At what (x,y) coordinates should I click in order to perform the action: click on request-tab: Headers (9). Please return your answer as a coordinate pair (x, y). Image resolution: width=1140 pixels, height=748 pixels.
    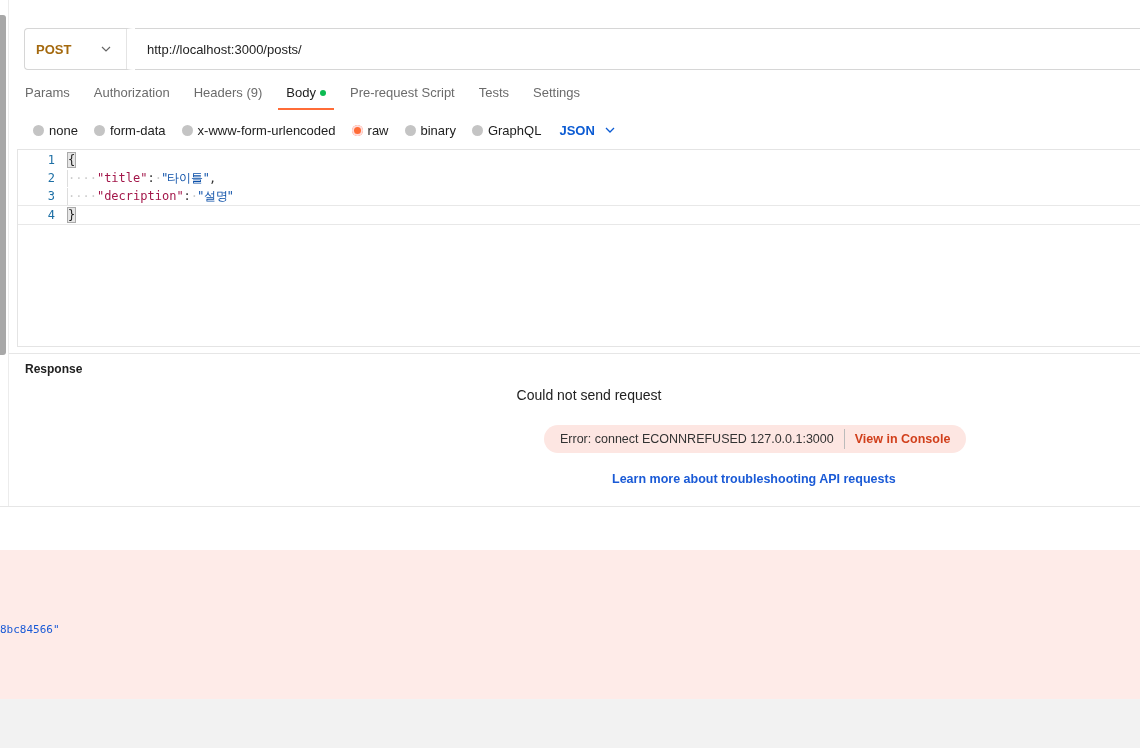
    Looking at the image, I should click on (228, 96).